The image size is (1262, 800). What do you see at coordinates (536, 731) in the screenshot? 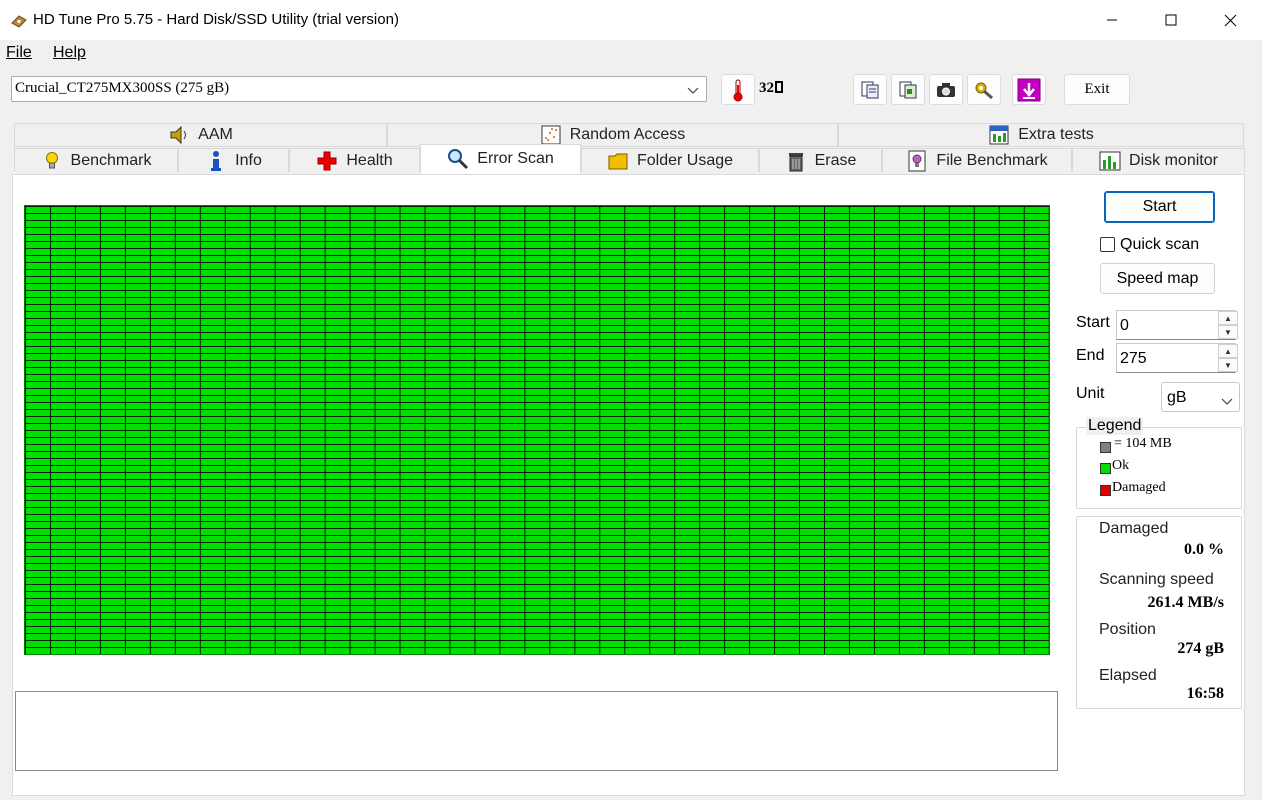
I see `scan-log-box` at bounding box center [536, 731].